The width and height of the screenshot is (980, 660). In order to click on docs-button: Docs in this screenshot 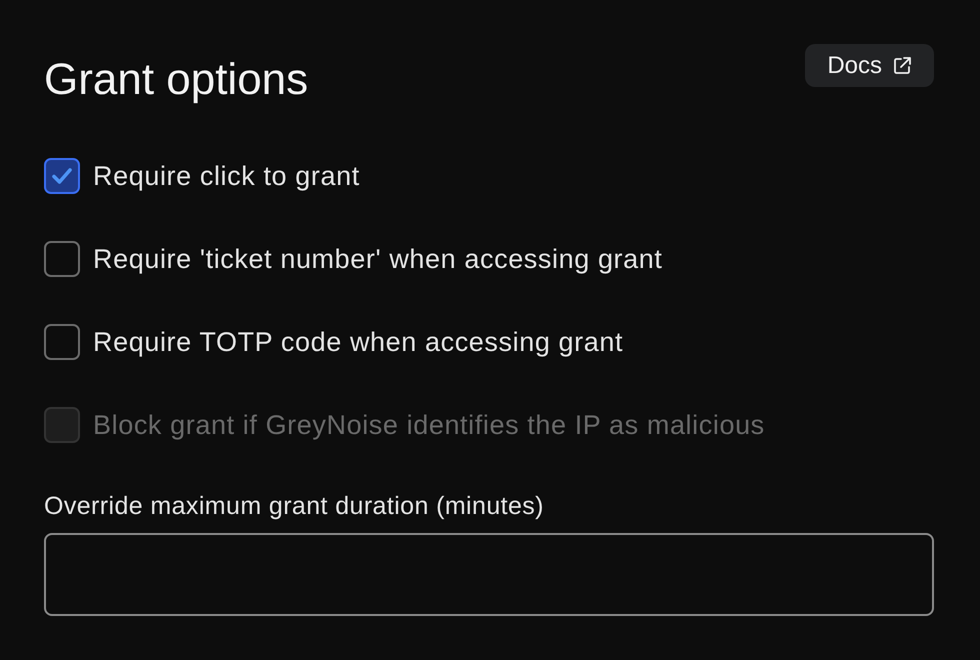, I will do `click(869, 65)`.